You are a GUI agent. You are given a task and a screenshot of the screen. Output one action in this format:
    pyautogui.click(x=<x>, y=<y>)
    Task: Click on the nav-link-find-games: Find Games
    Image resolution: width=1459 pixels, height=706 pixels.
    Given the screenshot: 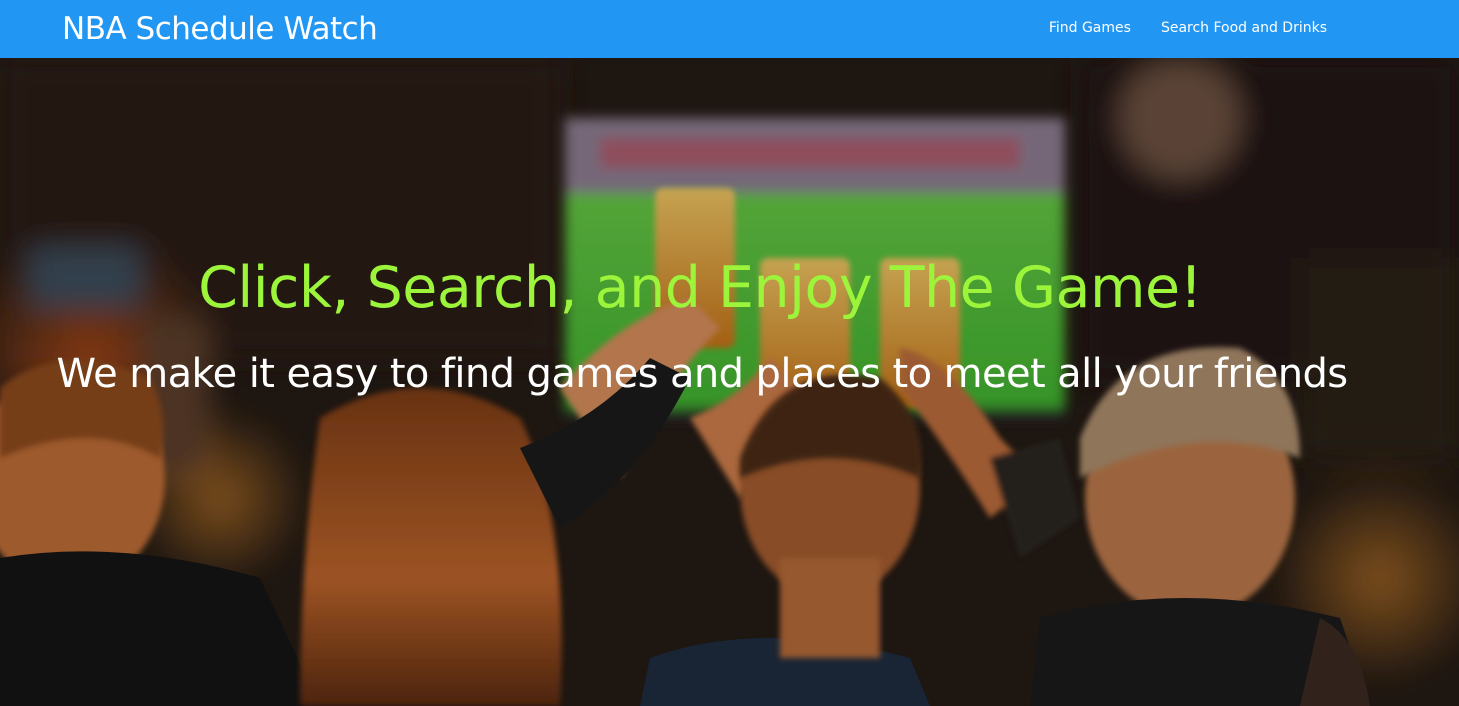 What is the action you would take?
    pyautogui.click(x=1090, y=28)
    